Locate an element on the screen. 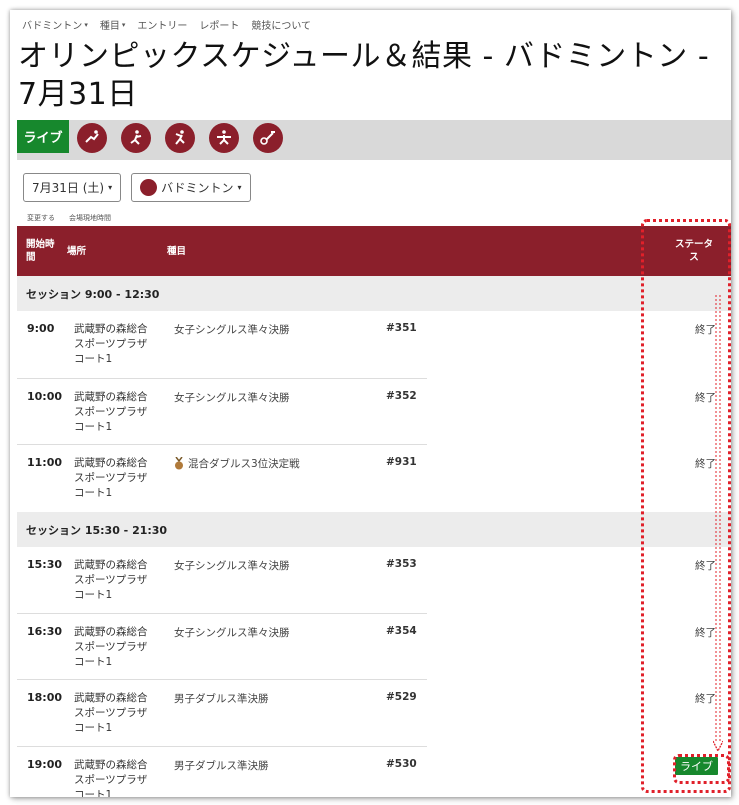 This screenshot has width=739, height=805. nav-label: レポート is located at coordinates (219, 26).